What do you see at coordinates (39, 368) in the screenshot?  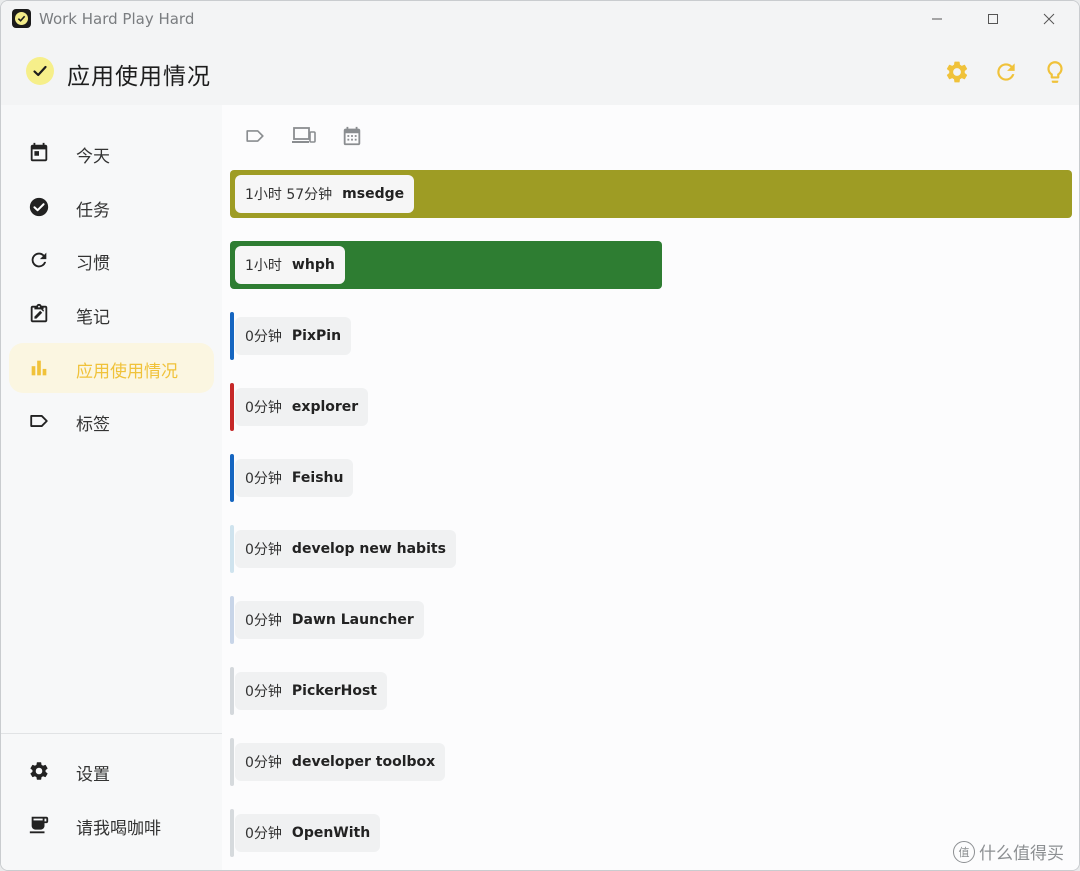 I see `bar-chart-icon` at bounding box center [39, 368].